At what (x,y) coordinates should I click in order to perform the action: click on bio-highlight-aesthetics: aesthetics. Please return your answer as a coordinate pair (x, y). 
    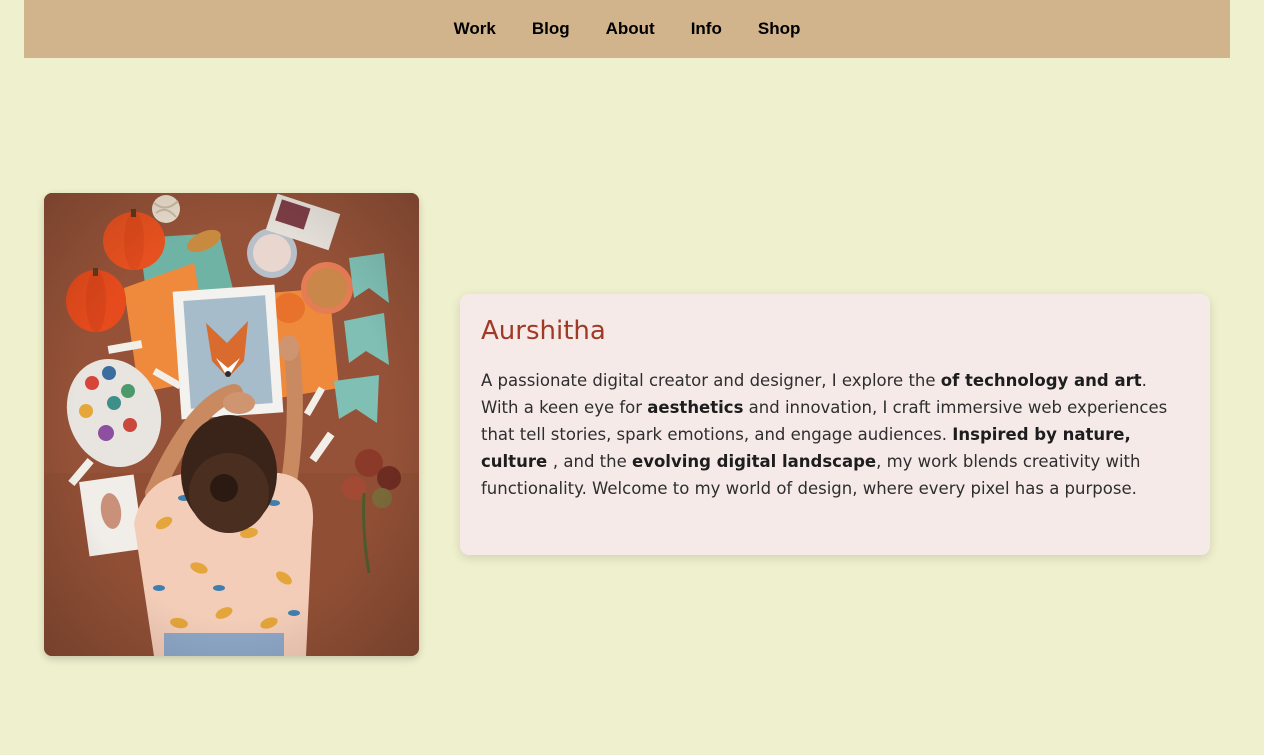
    Looking at the image, I should click on (695, 408).